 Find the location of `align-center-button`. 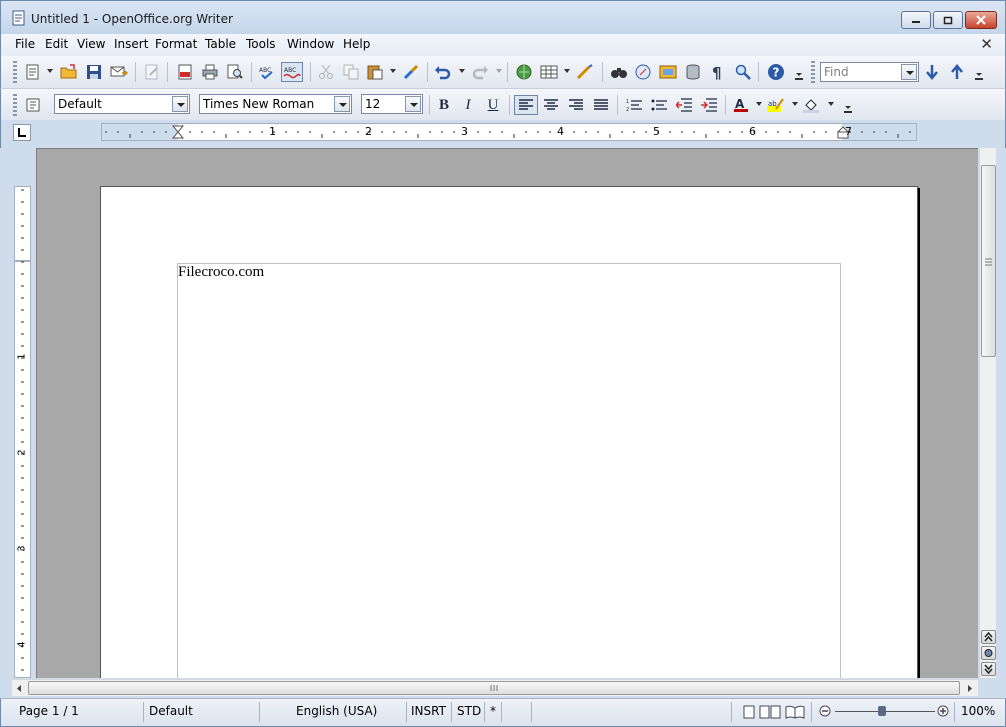

align-center-button is located at coordinates (551, 105).